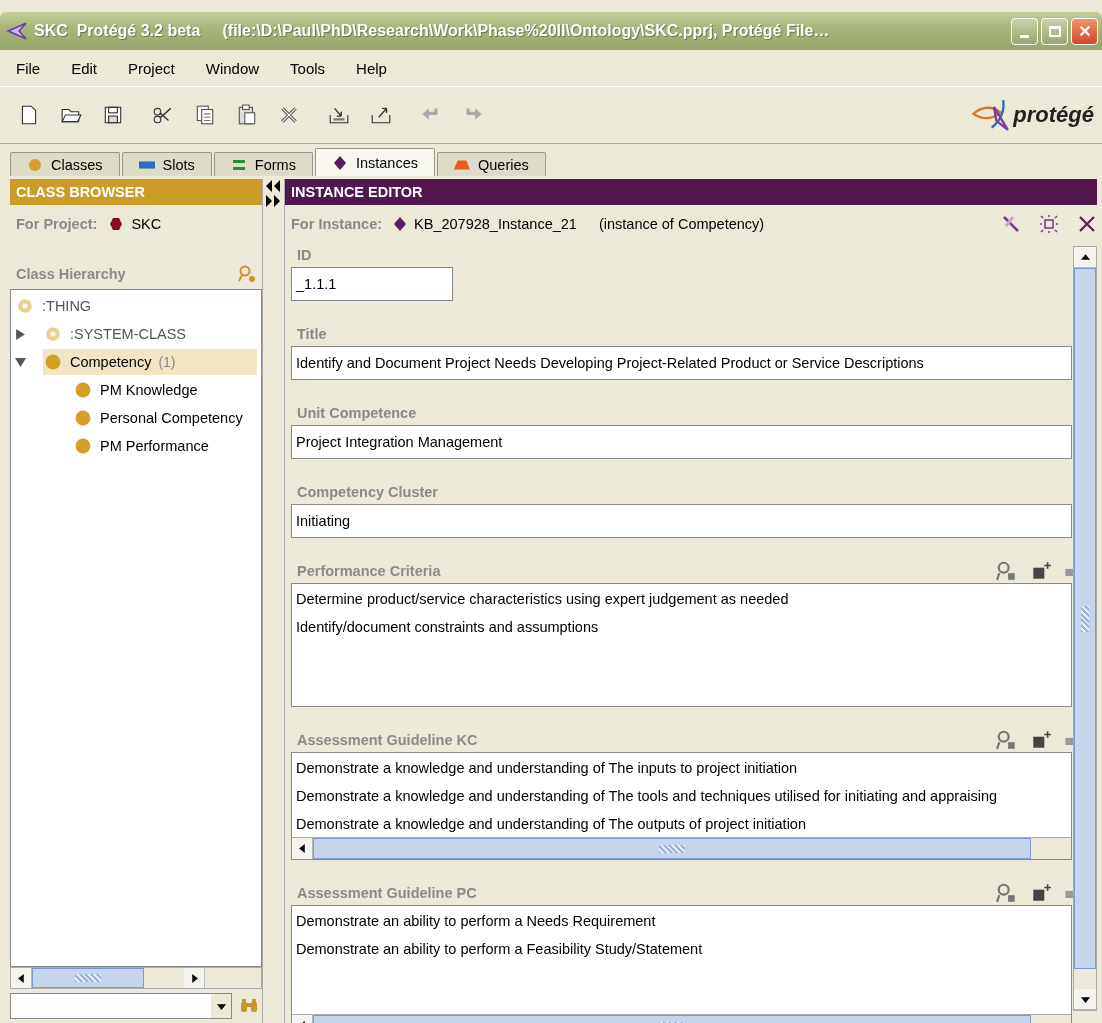 This screenshot has height=1023, width=1102. What do you see at coordinates (681, 824) in the screenshot?
I see `list-item: Demonstrate a knowledge and understanding of The outputs of project initiation` at bounding box center [681, 824].